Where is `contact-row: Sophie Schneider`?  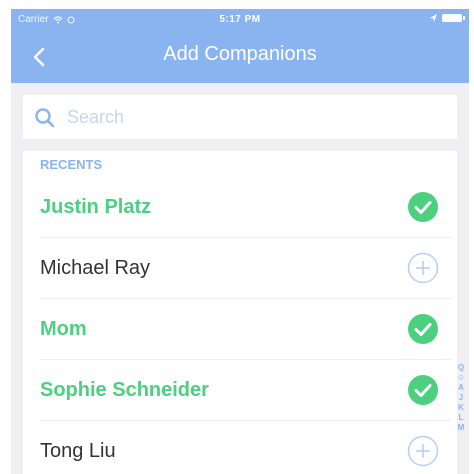
contact-row: Sophie Schneider is located at coordinates (240, 390).